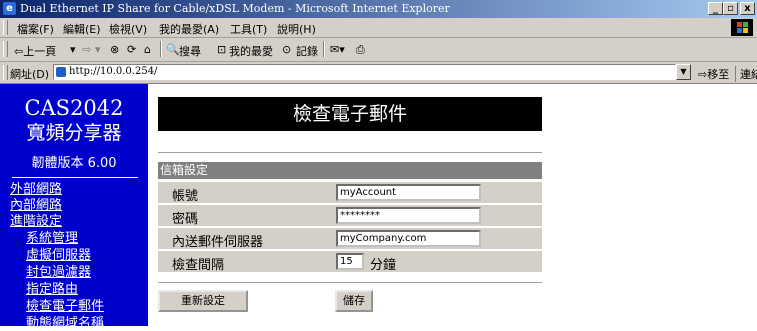 The width and height of the screenshot is (757, 331). What do you see at coordinates (58, 272) in the screenshot?
I see `sidebar-link-packet-filter: 封包過濾器` at bounding box center [58, 272].